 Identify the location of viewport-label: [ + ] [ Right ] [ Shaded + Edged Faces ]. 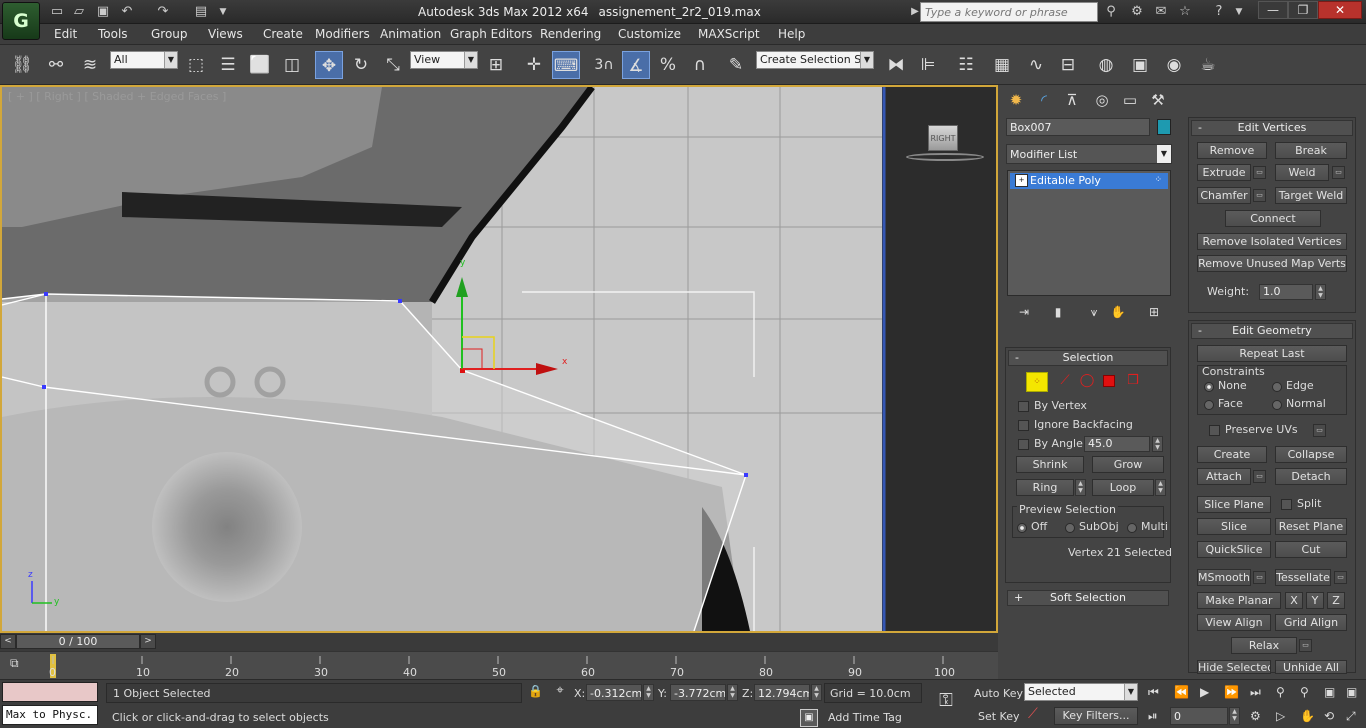
(117, 96).